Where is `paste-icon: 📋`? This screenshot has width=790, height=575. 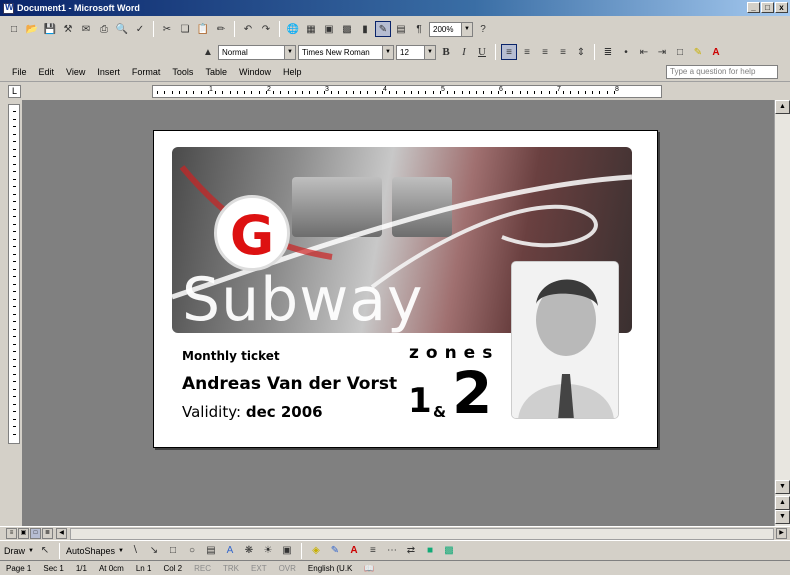
paste-icon: 📋 is located at coordinates (203, 29).